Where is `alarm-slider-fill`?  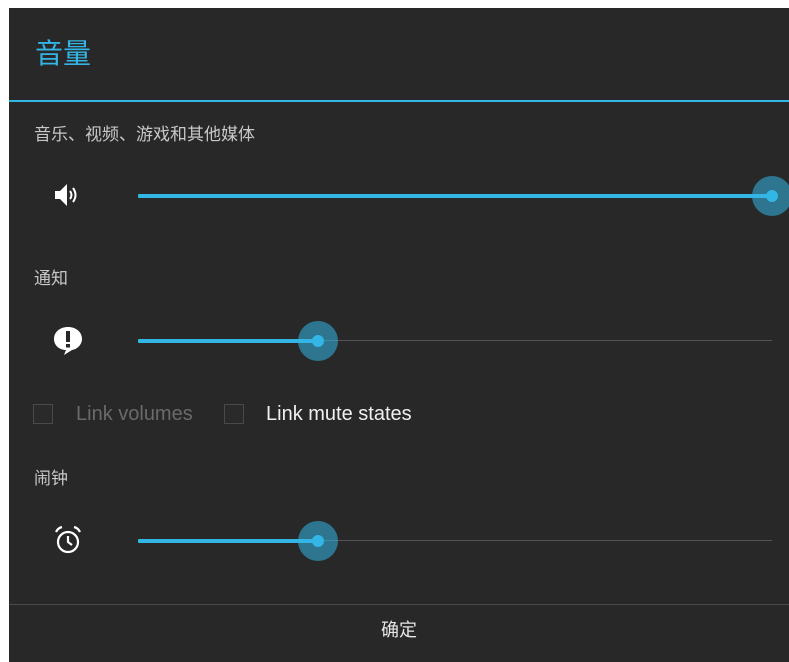 alarm-slider-fill is located at coordinates (228, 541).